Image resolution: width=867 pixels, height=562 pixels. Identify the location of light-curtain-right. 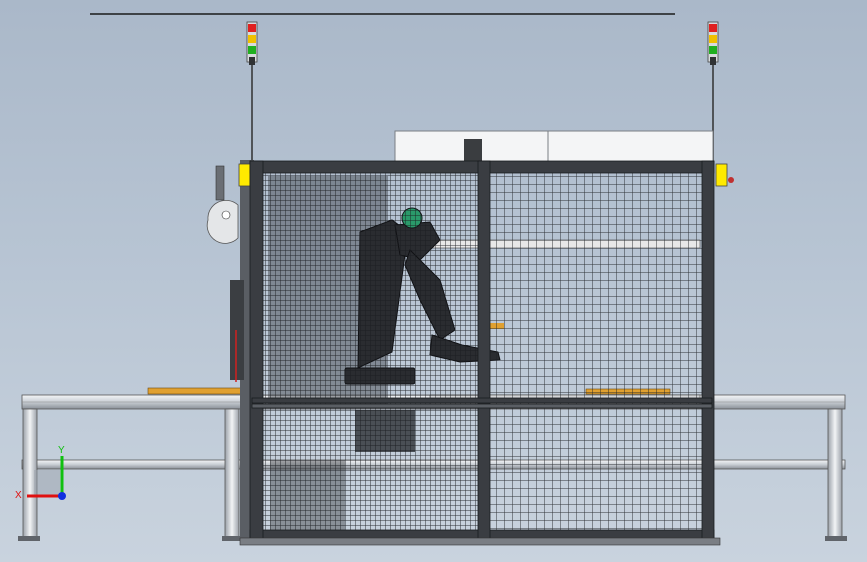
(721, 175).